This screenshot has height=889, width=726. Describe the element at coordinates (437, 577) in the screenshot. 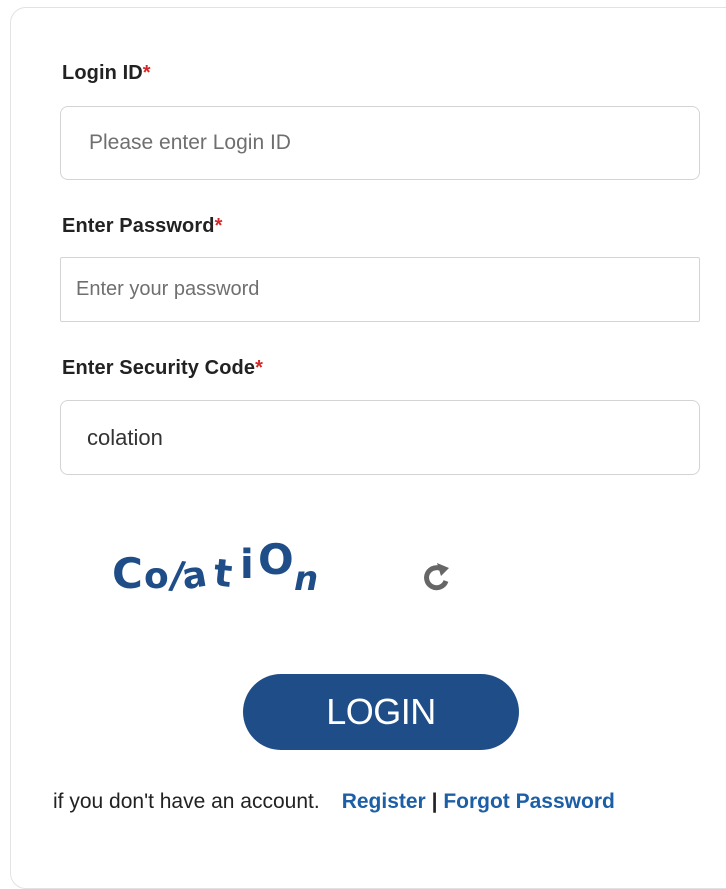

I see `refresh-icon` at that location.